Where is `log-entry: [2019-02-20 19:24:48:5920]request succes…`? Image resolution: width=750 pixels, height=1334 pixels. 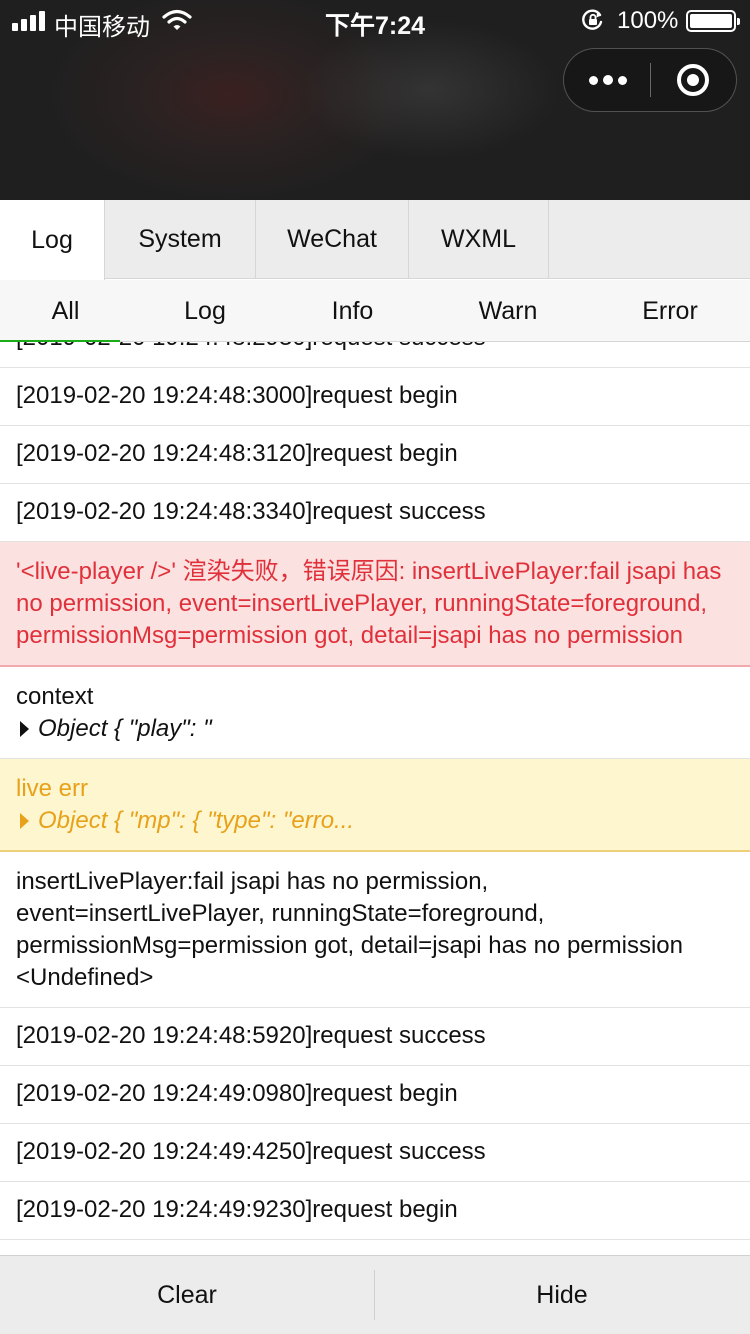
log-entry: [2019-02-20 19:24:48:5920]request succes… is located at coordinates (375, 1037).